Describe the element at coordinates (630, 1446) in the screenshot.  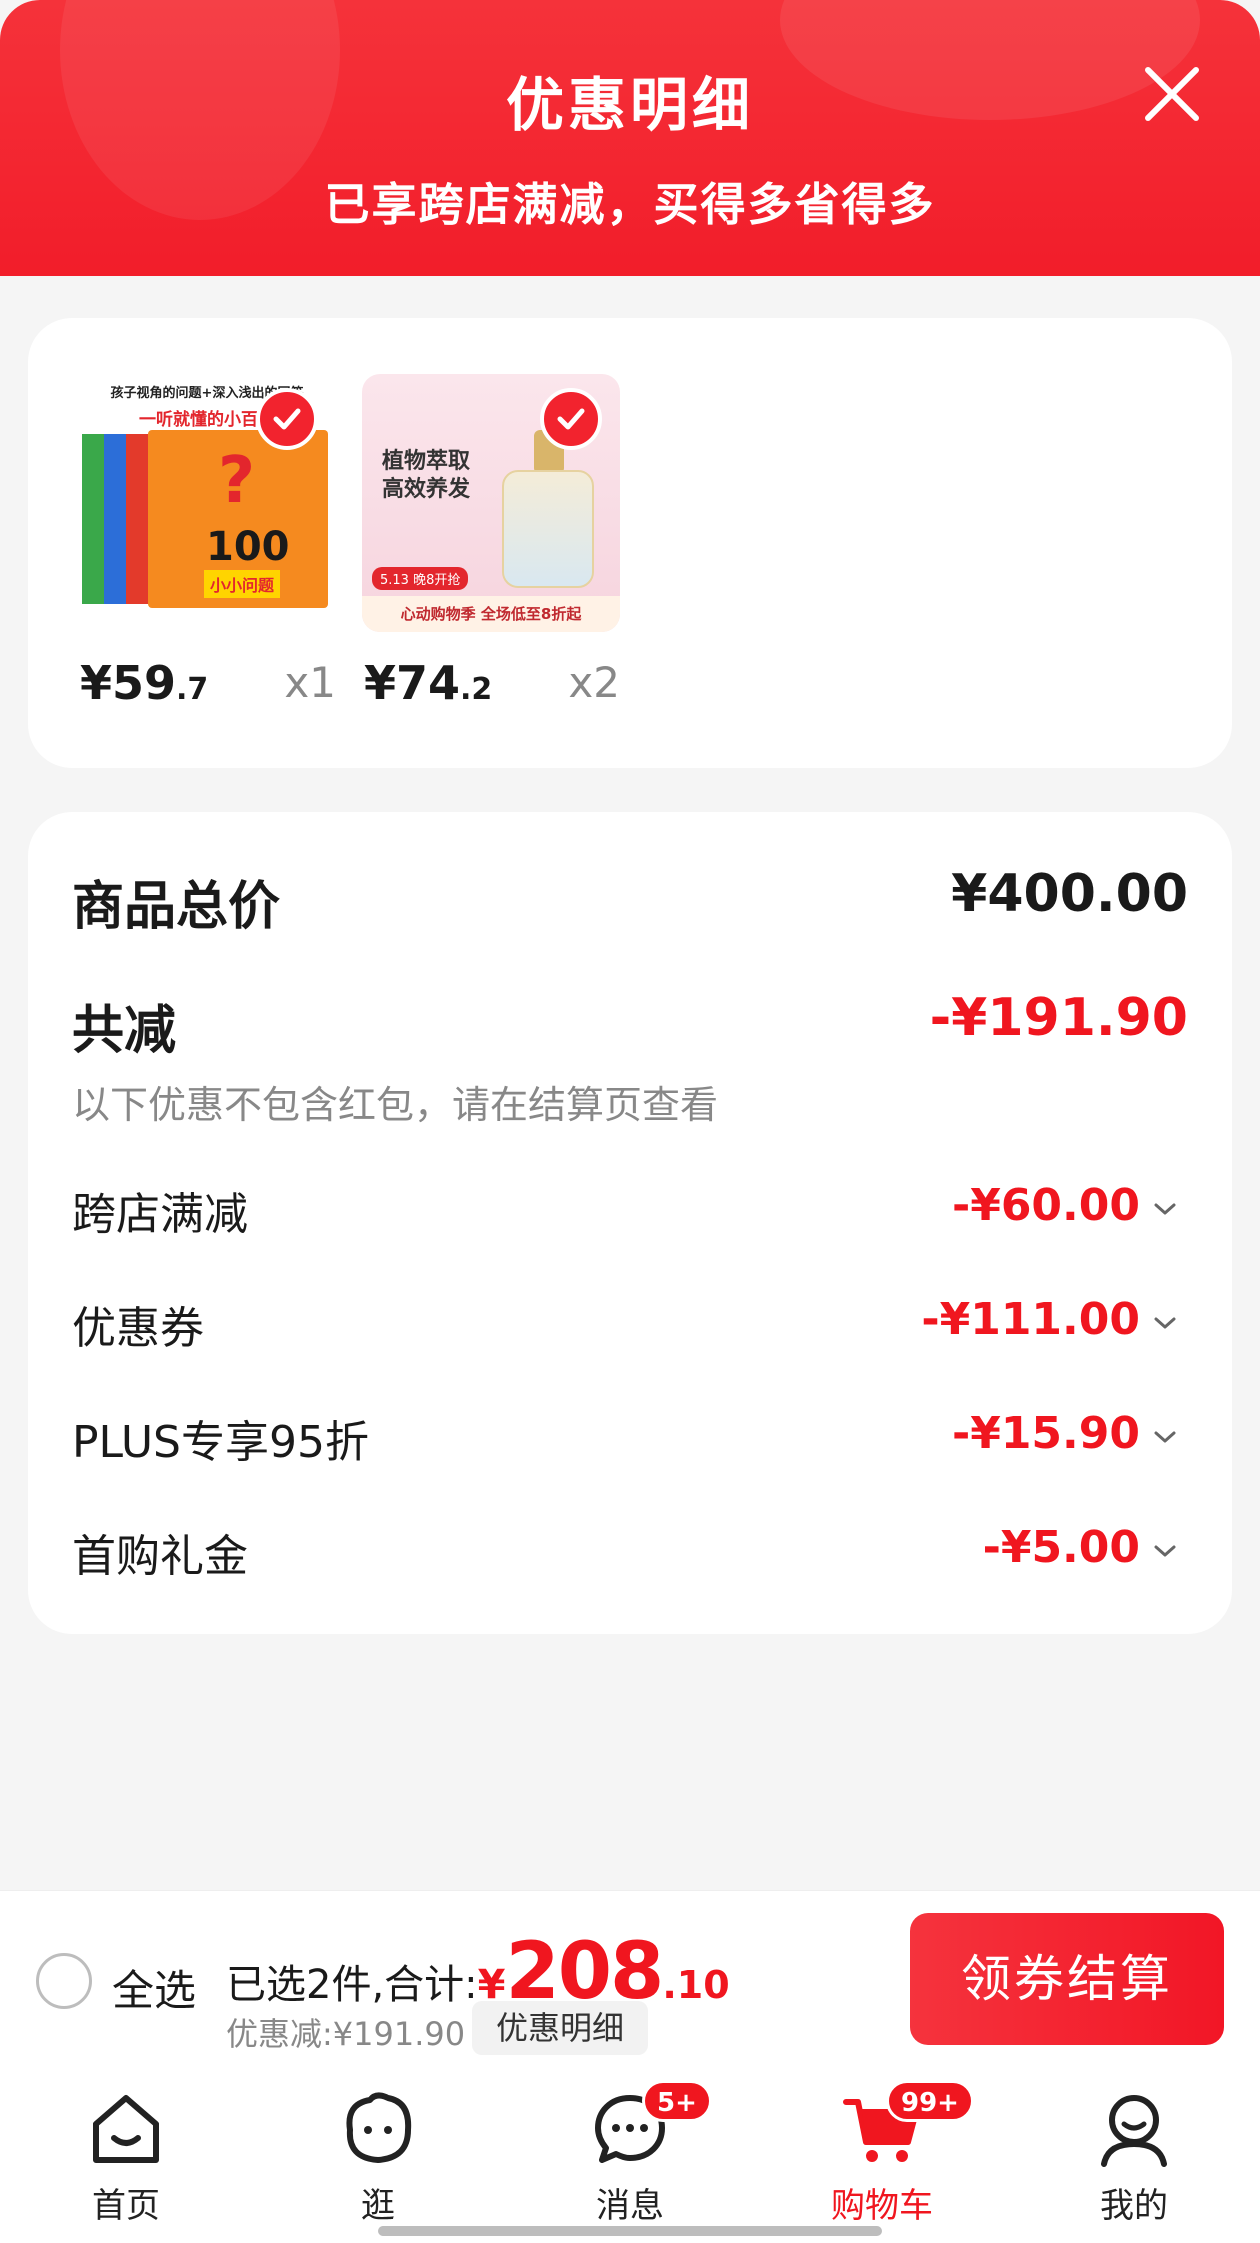
I see `discount-row-plus: PLUS专享95折 -¥15.90` at that location.